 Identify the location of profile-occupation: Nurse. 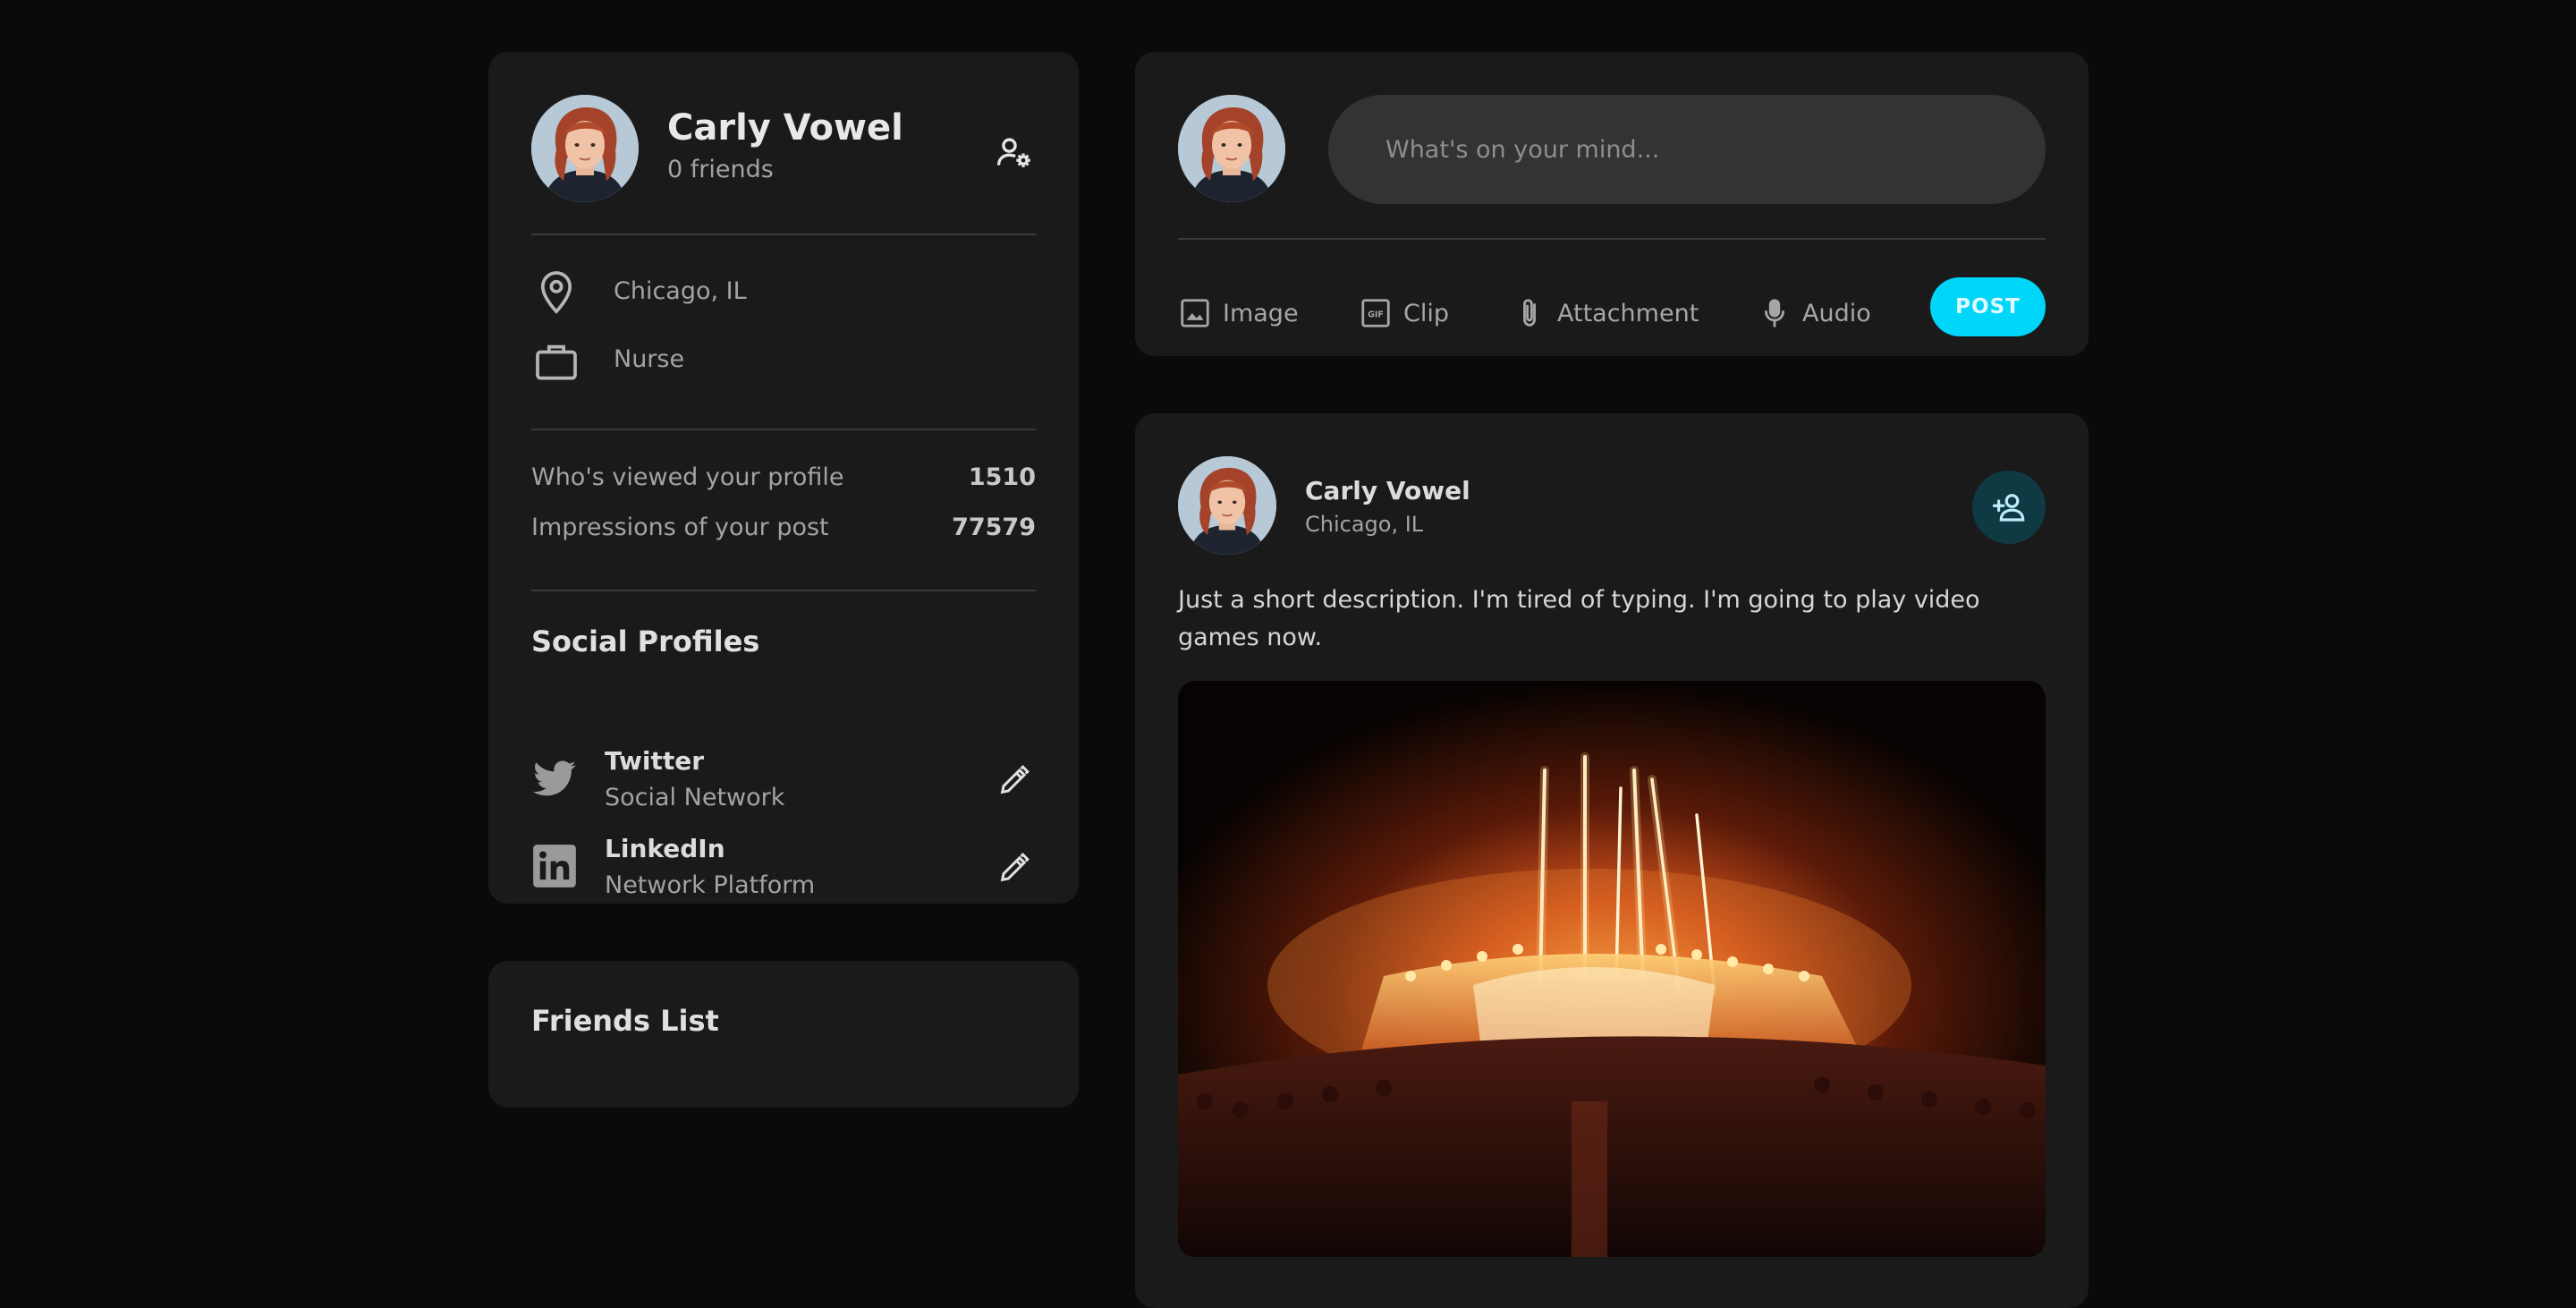
(649, 359).